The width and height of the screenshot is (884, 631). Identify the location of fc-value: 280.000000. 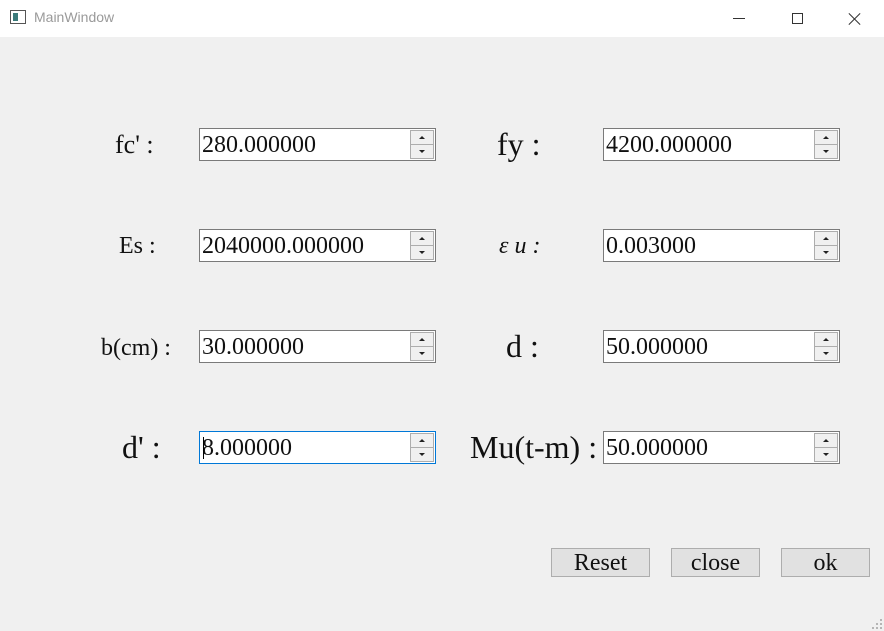
(259, 145).